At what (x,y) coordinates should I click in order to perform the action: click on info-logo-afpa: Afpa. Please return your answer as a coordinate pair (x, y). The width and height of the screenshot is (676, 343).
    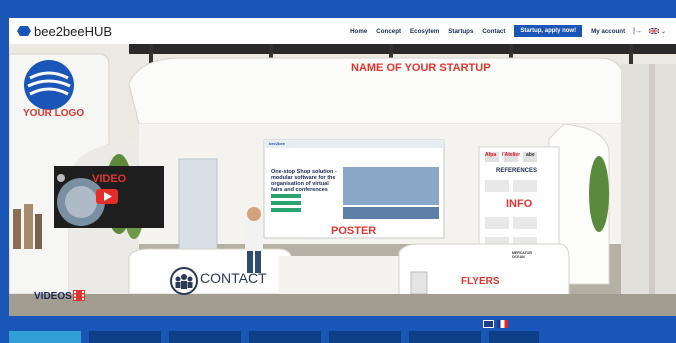
    Looking at the image, I should click on (491, 155).